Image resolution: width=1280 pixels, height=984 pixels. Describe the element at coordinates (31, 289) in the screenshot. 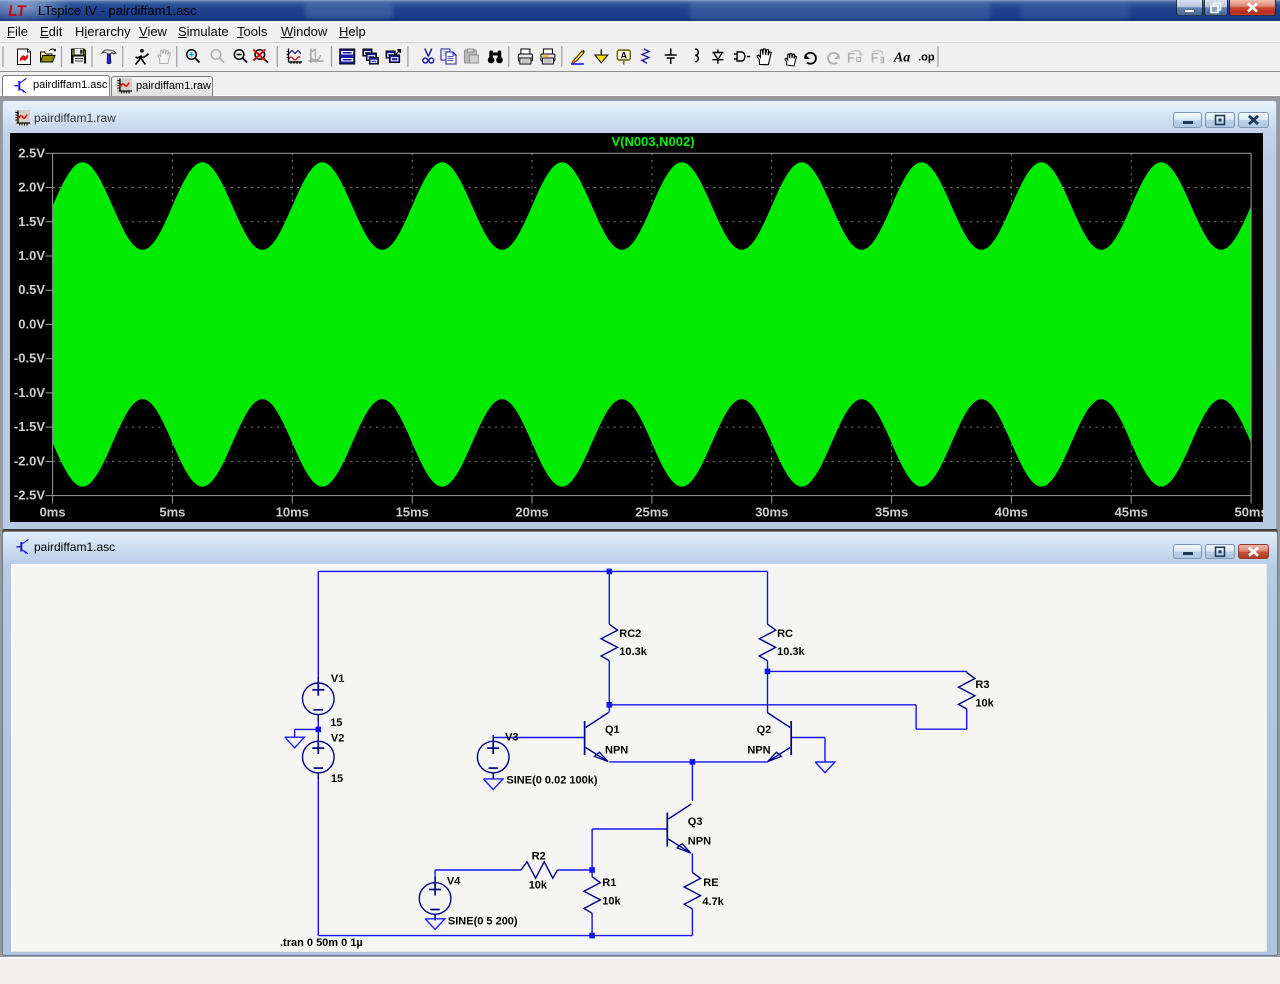

I see `svg-text: 0.5V` at that location.